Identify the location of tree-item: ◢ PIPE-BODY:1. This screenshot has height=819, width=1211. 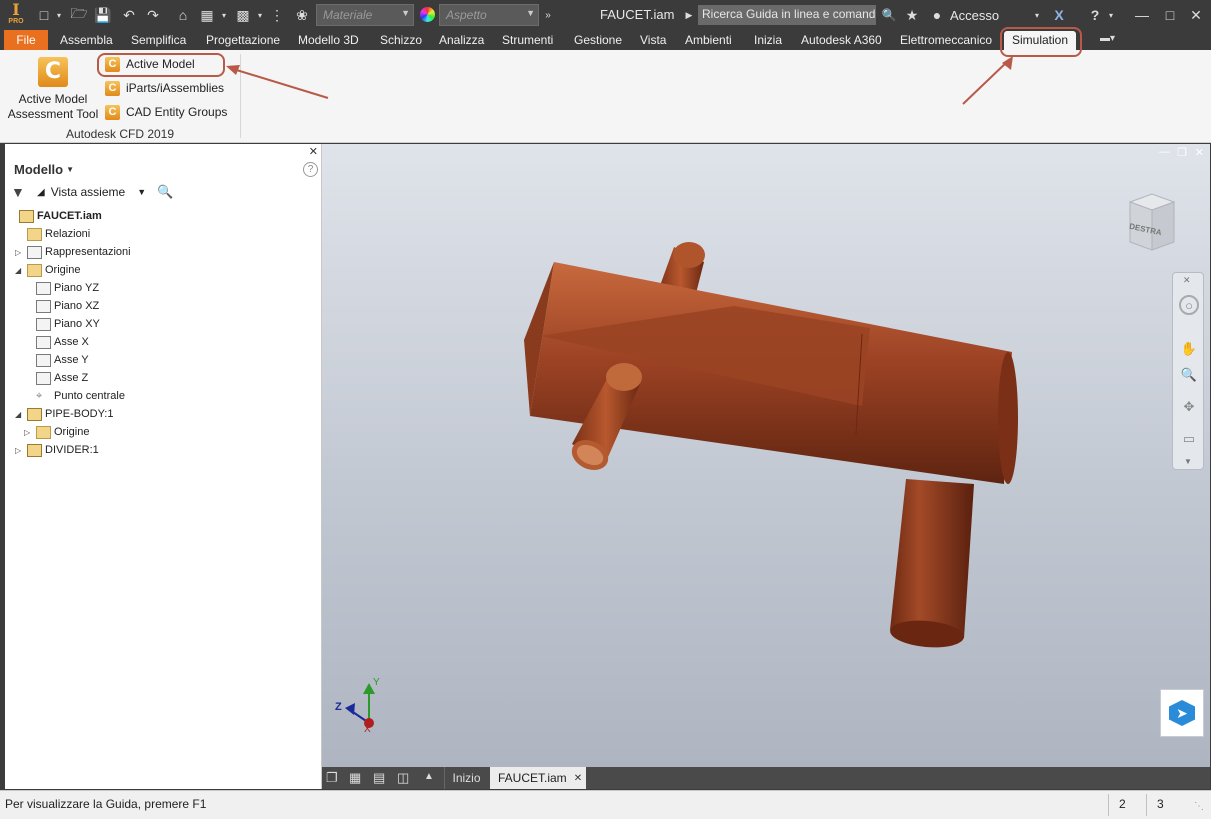
(59, 414).